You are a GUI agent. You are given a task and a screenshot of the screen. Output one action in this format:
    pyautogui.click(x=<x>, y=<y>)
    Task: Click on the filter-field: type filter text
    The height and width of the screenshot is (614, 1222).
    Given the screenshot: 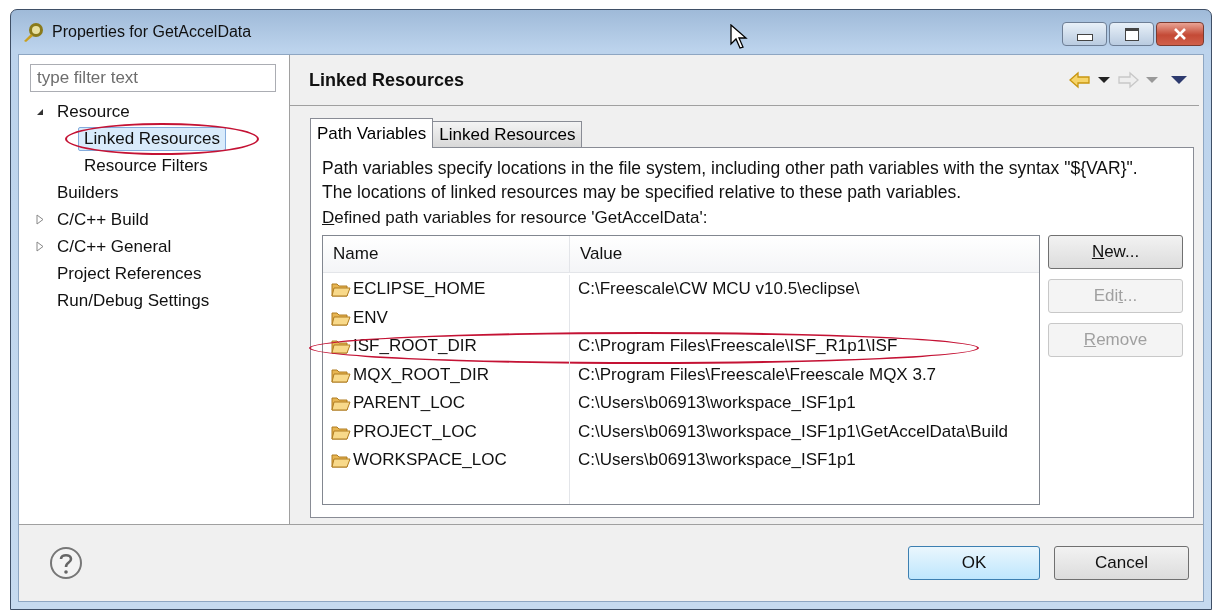 What is the action you would take?
    pyautogui.click(x=153, y=78)
    